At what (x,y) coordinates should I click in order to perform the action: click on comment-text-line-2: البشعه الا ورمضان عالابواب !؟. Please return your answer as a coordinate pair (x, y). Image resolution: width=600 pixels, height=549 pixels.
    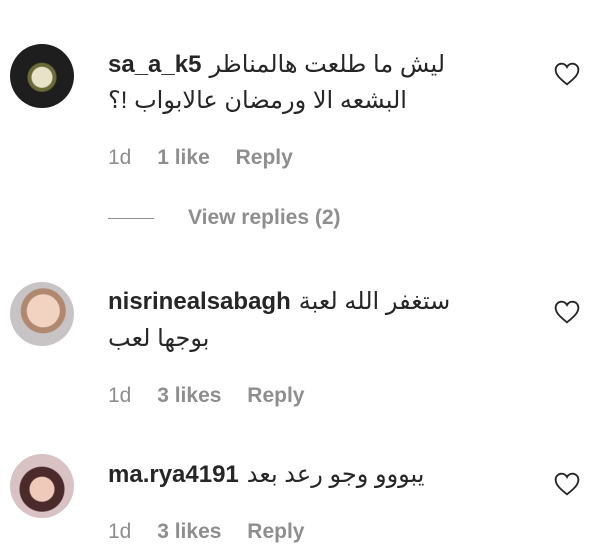
    Looking at the image, I should click on (257, 100).